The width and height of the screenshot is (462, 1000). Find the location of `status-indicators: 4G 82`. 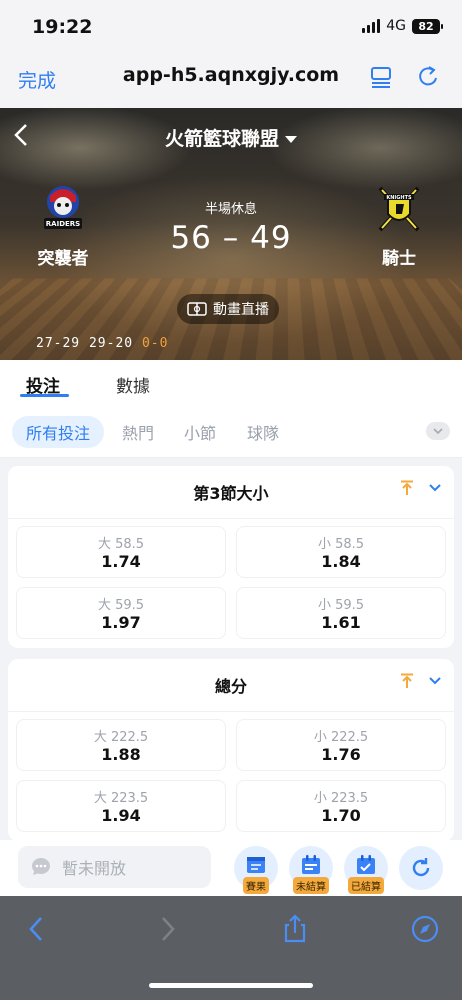

status-indicators: 4G 82 is located at coordinates (402, 26).